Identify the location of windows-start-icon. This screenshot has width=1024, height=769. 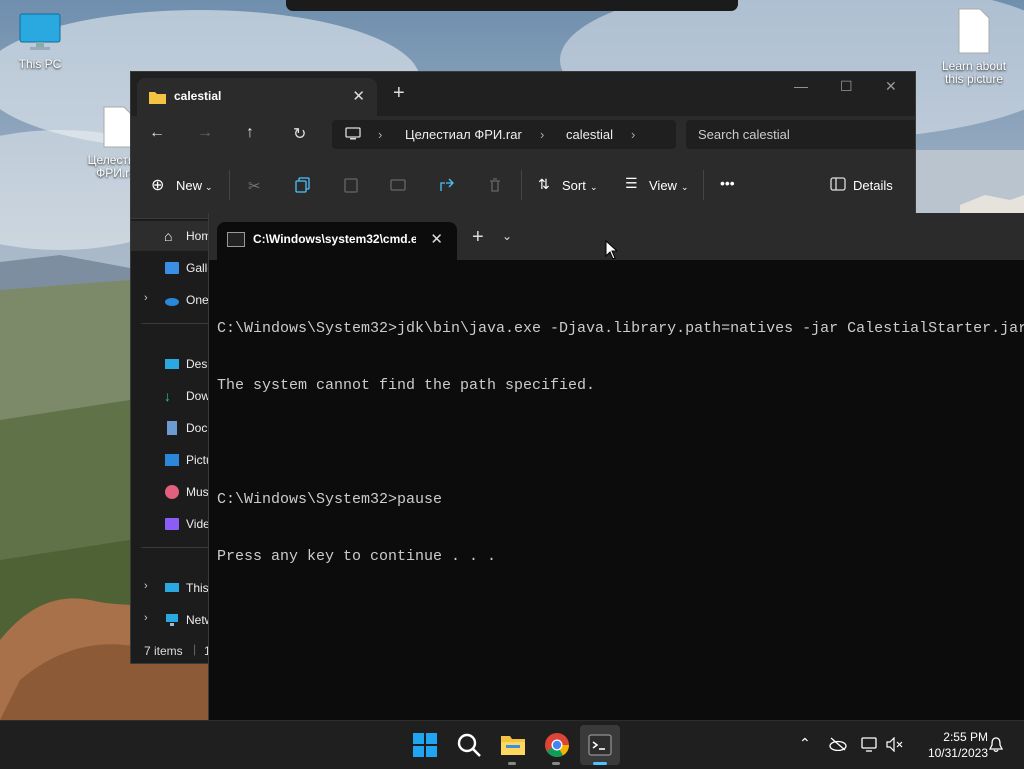
(425, 745).